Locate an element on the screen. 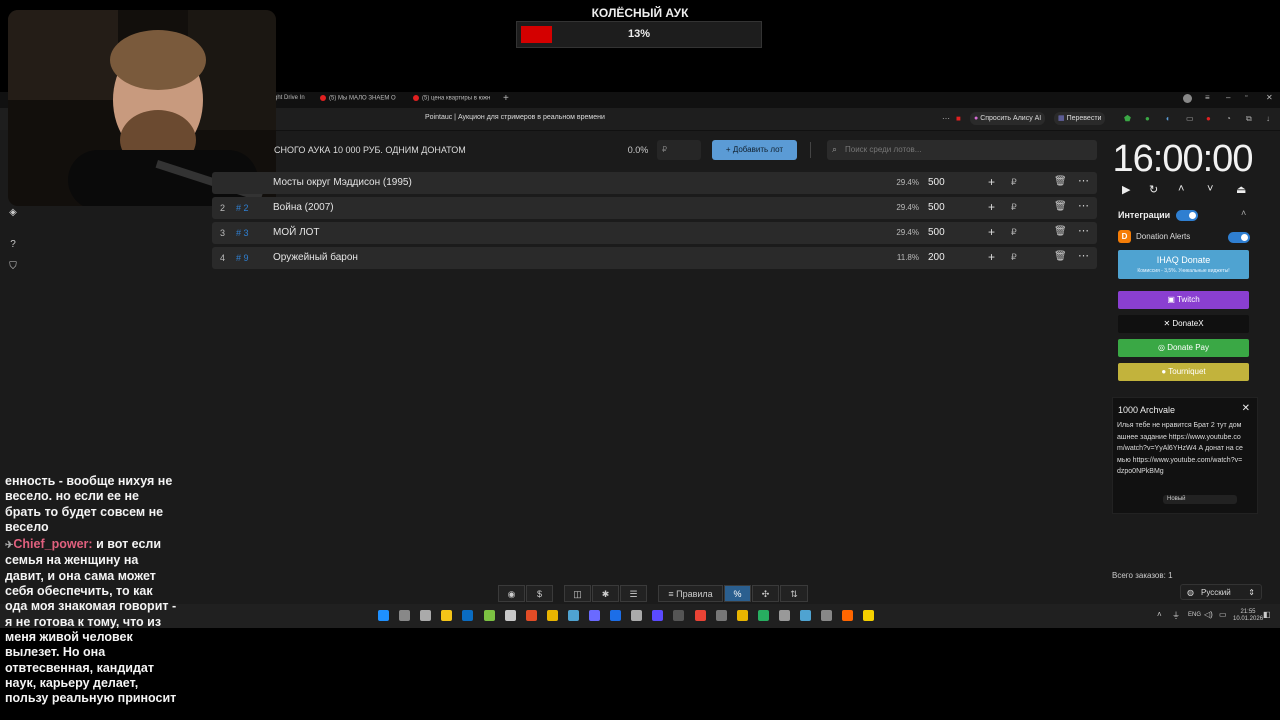 The height and width of the screenshot is (720, 1280). lot-amount: 200 is located at coordinates (936, 257).